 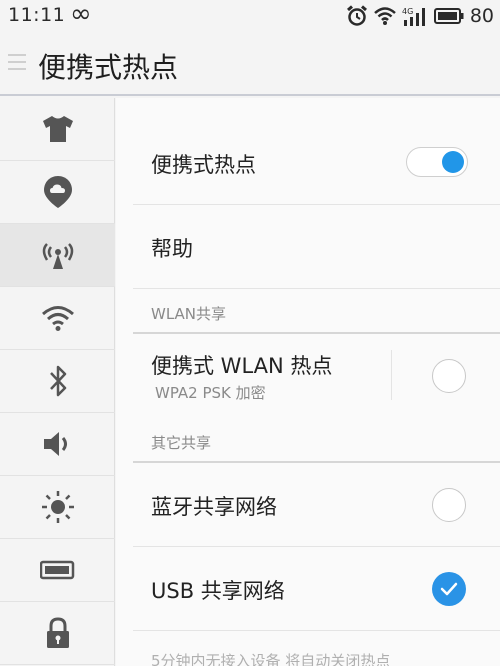 What do you see at coordinates (250, 64) in the screenshot?
I see `app-bar: 便携式热点` at bounding box center [250, 64].